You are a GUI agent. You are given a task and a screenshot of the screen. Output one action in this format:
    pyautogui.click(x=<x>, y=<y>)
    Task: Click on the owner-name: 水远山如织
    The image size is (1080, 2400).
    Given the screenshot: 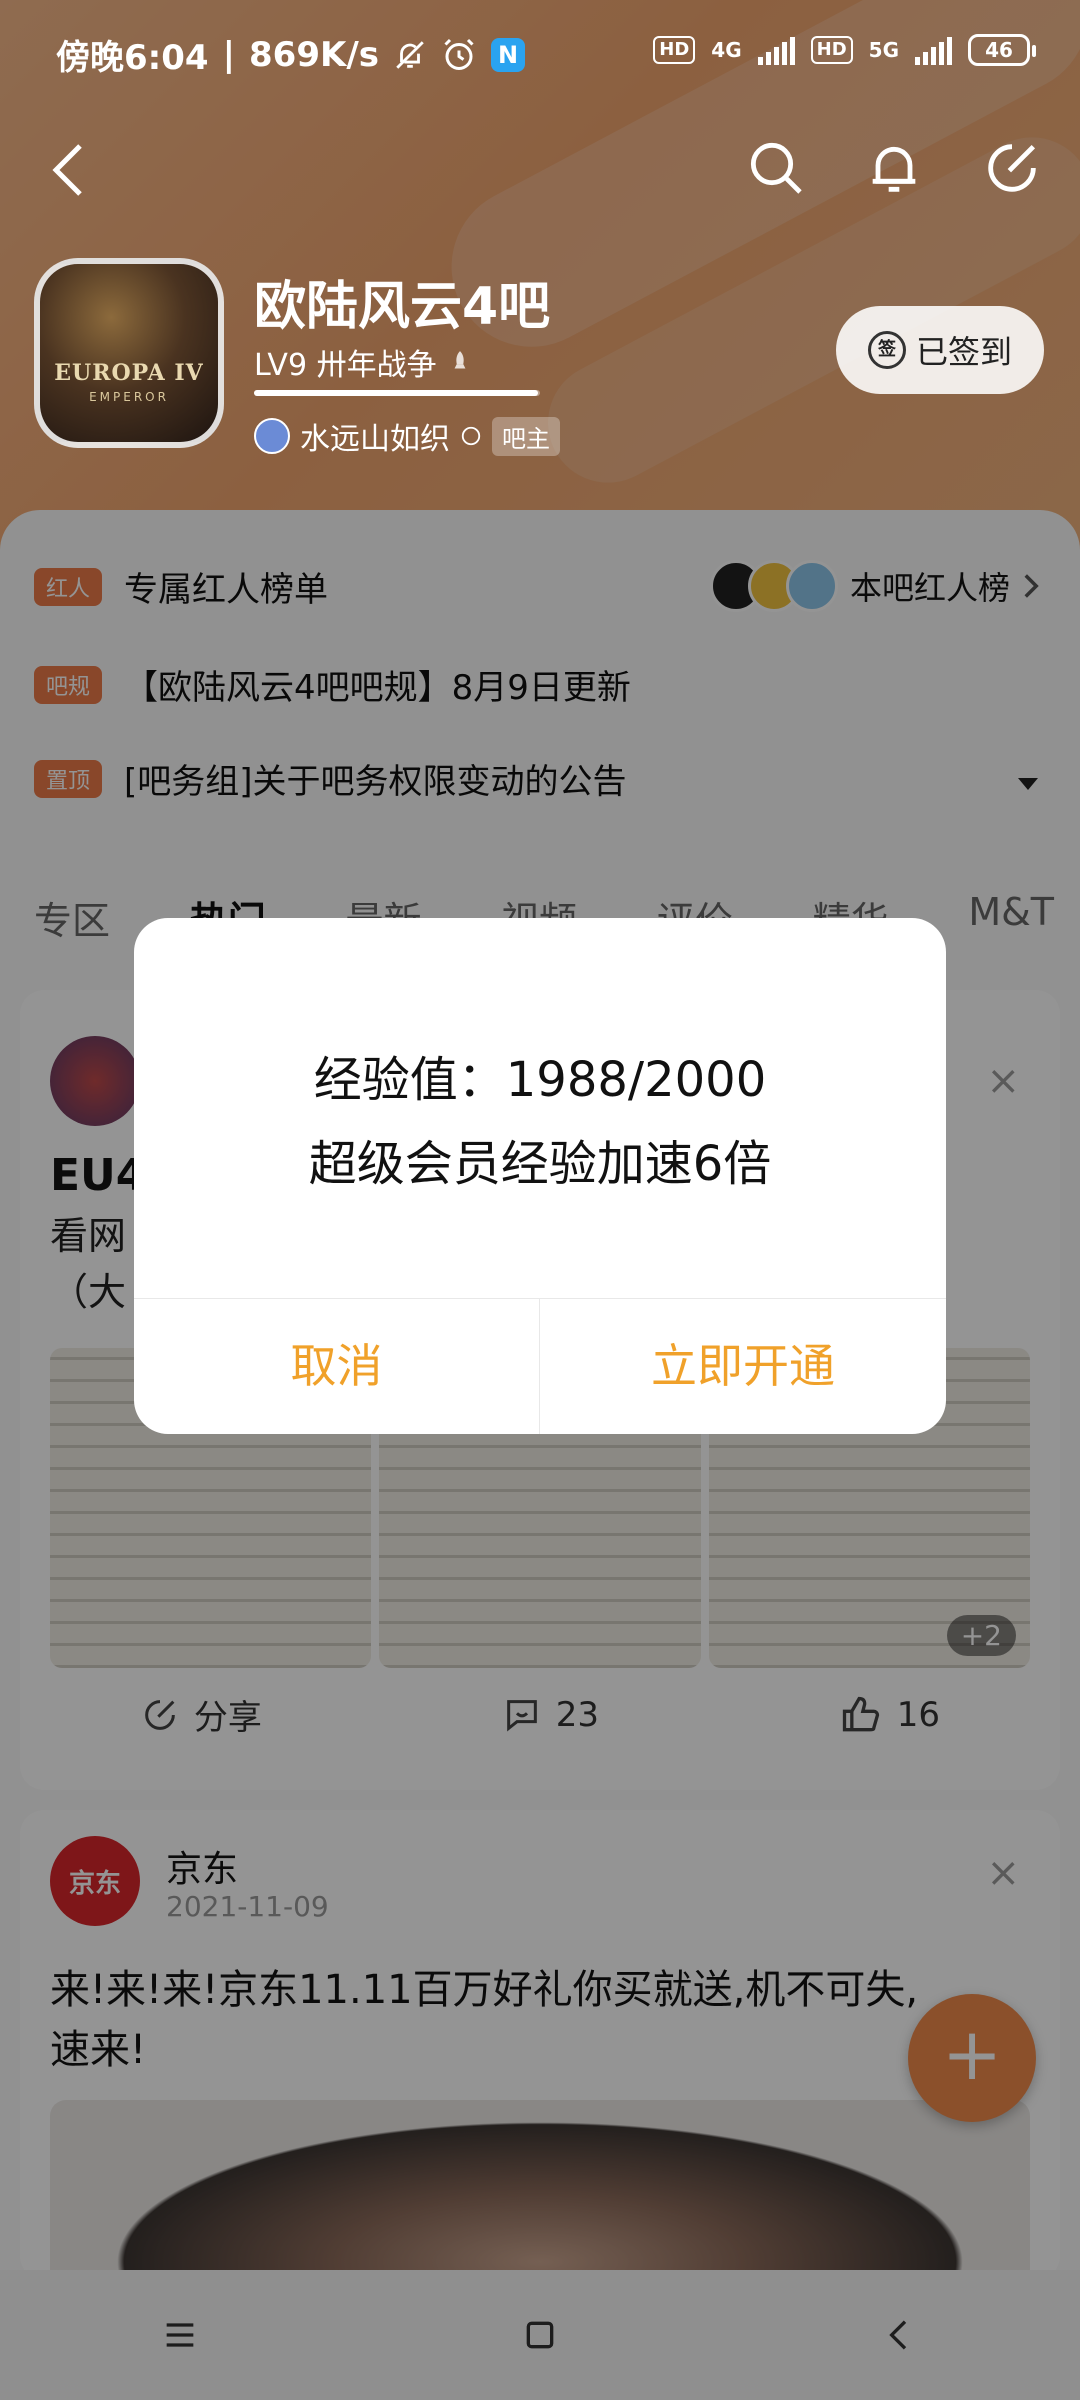 What is the action you would take?
    pyautogui.click(x=375, y=439)
    